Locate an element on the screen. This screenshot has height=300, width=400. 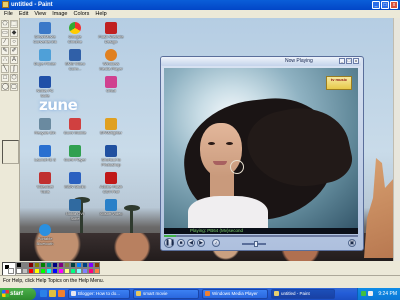
media-player-title: Now Playing is located at coordinates (299, 61).